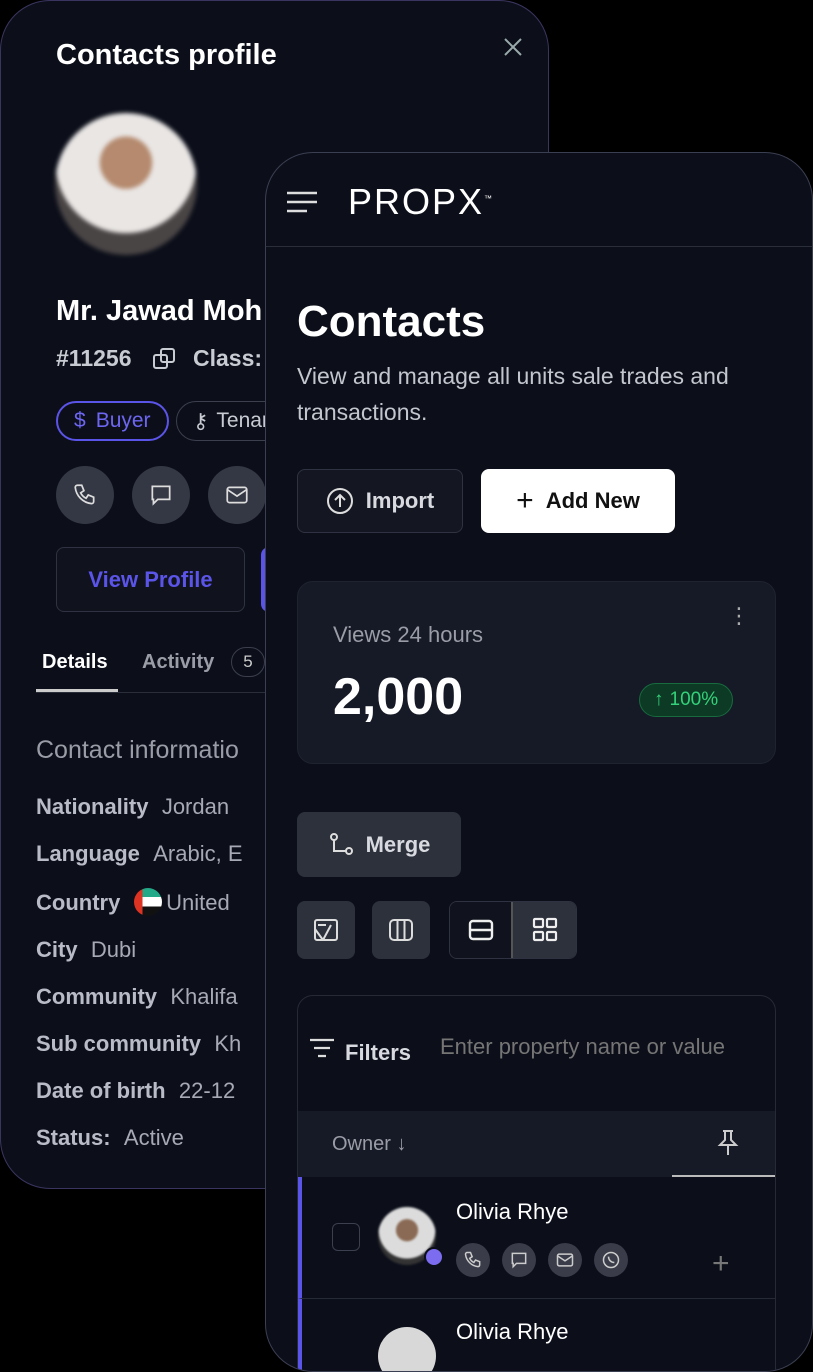 This screenshot has height=1372, width=813. I want to click on detail-label: Status:, so click(73, 1137).